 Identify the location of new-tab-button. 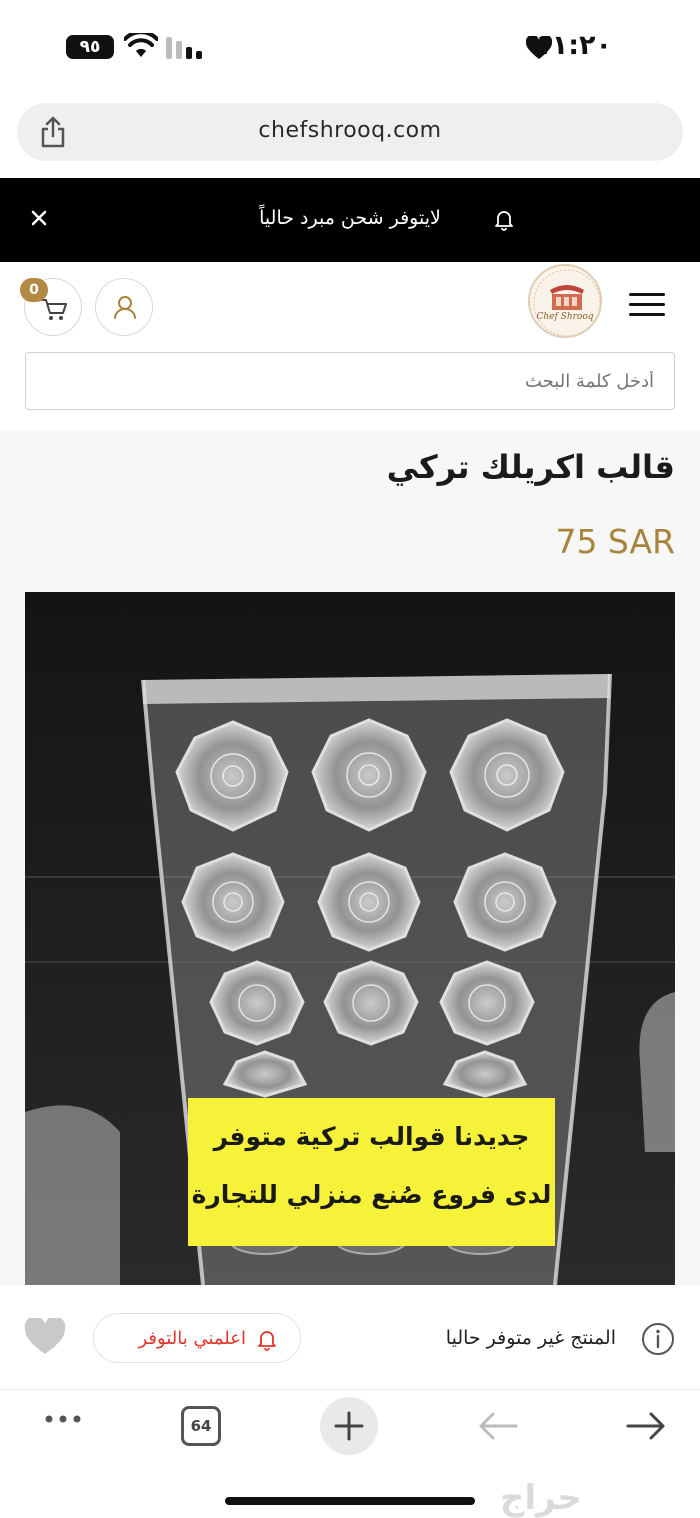
(349, 1426).